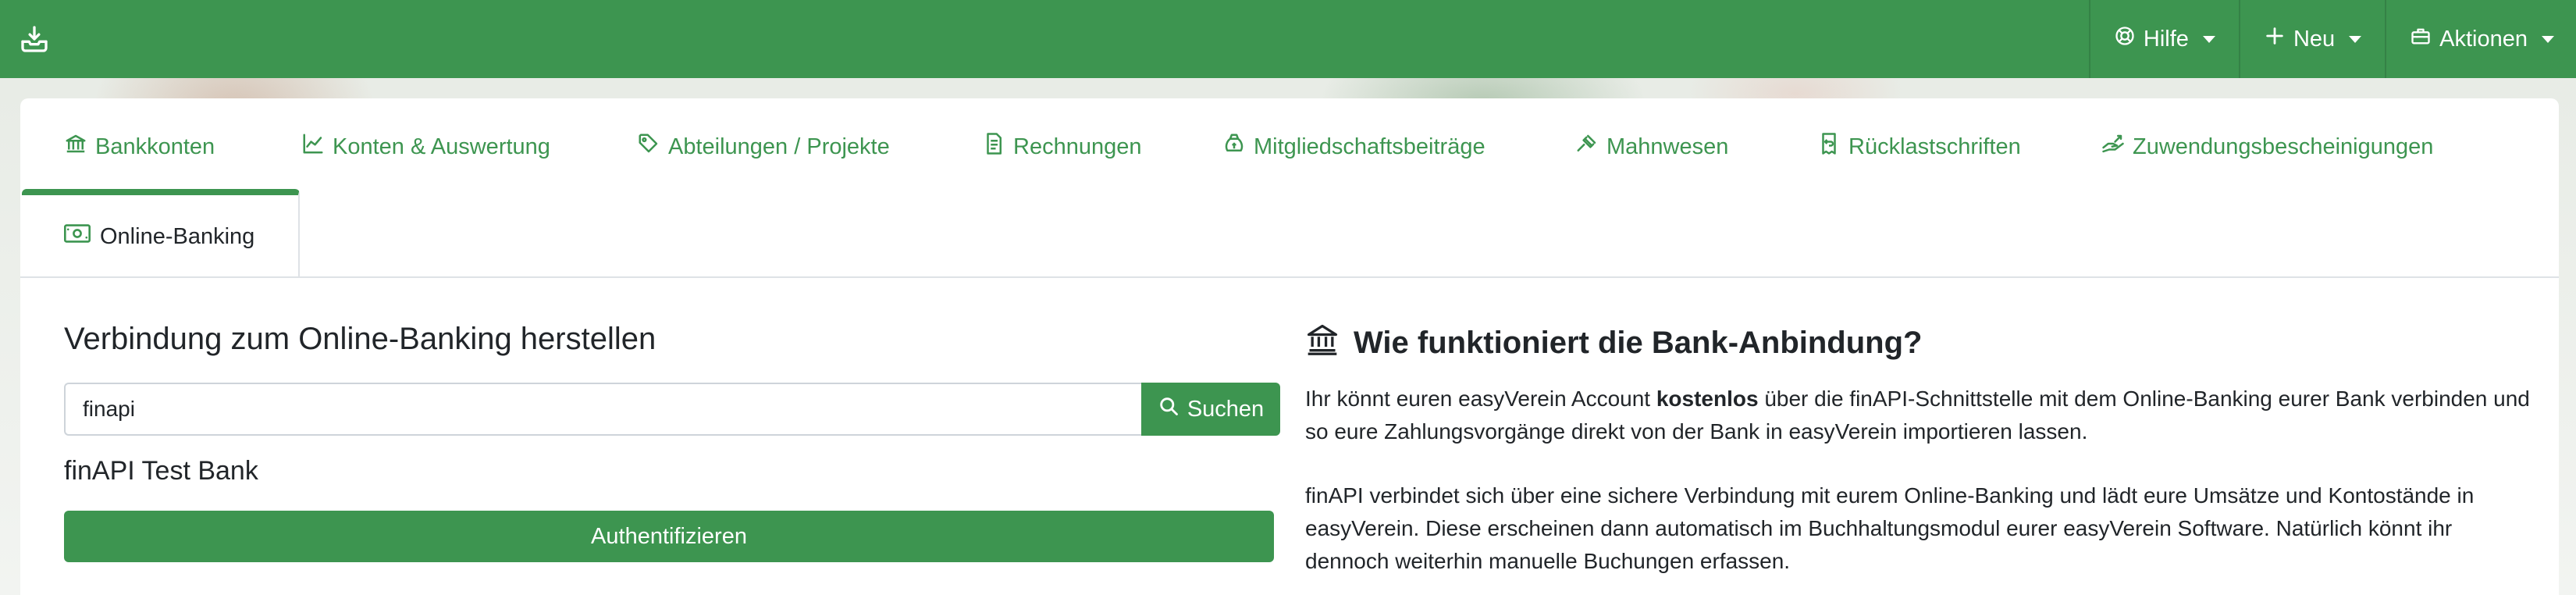  What do you see at coordinates (360, 339) in the screenshot?
I see `connect-title: Verbindung zum Online-Banking herstellen` at bounding box center [360, 339].